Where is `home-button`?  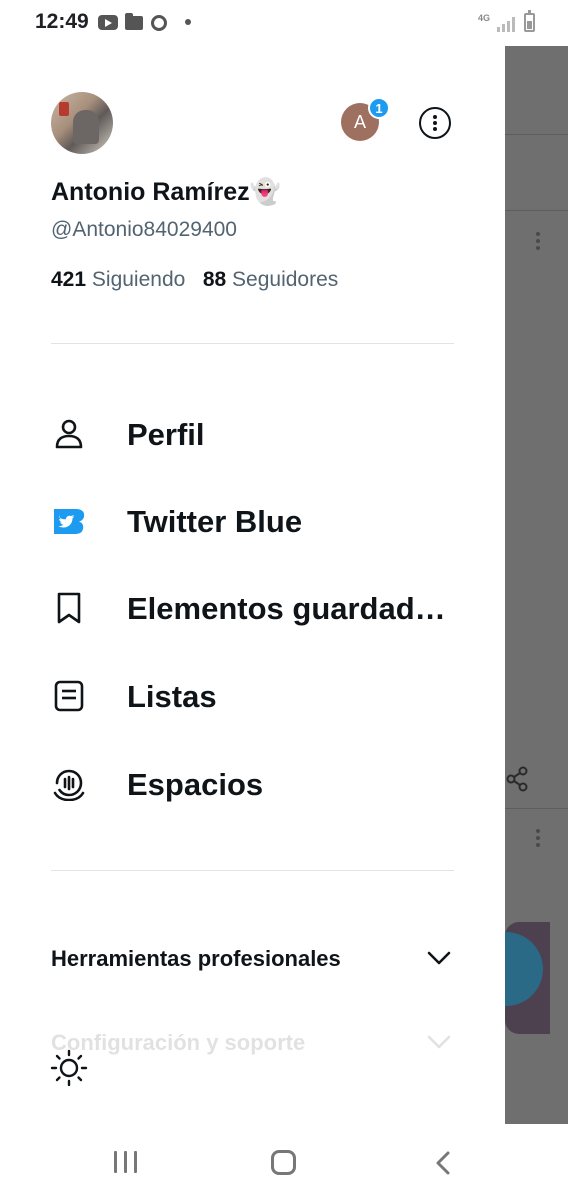 home-button is located at coordinates (283, 1162).